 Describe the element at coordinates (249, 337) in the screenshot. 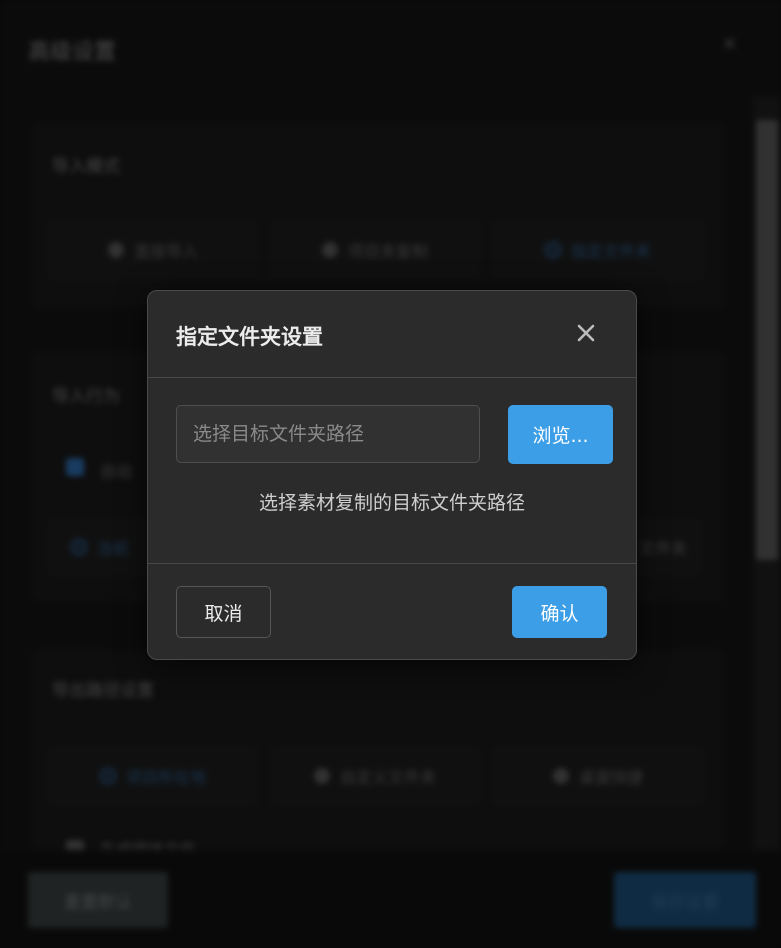

I see `dialog-title: 指定文件夹设置` at that location.